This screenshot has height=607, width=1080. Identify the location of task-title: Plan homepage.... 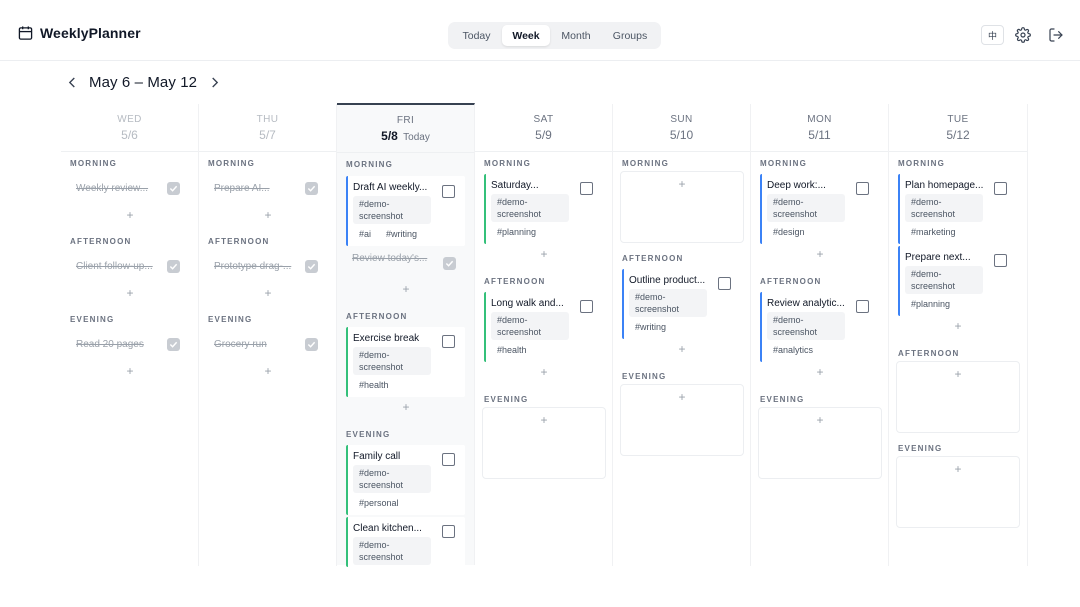
(944, 185).